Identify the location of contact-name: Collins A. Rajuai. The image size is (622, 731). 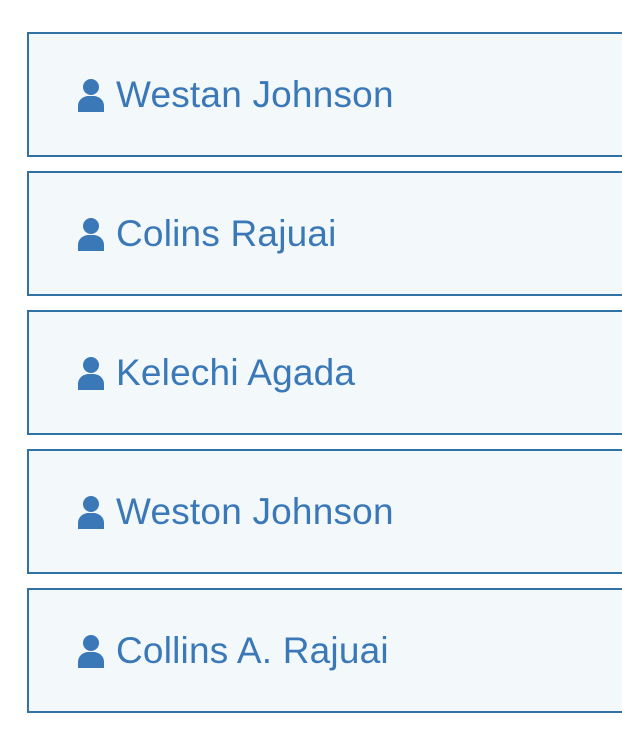
(252, 650).